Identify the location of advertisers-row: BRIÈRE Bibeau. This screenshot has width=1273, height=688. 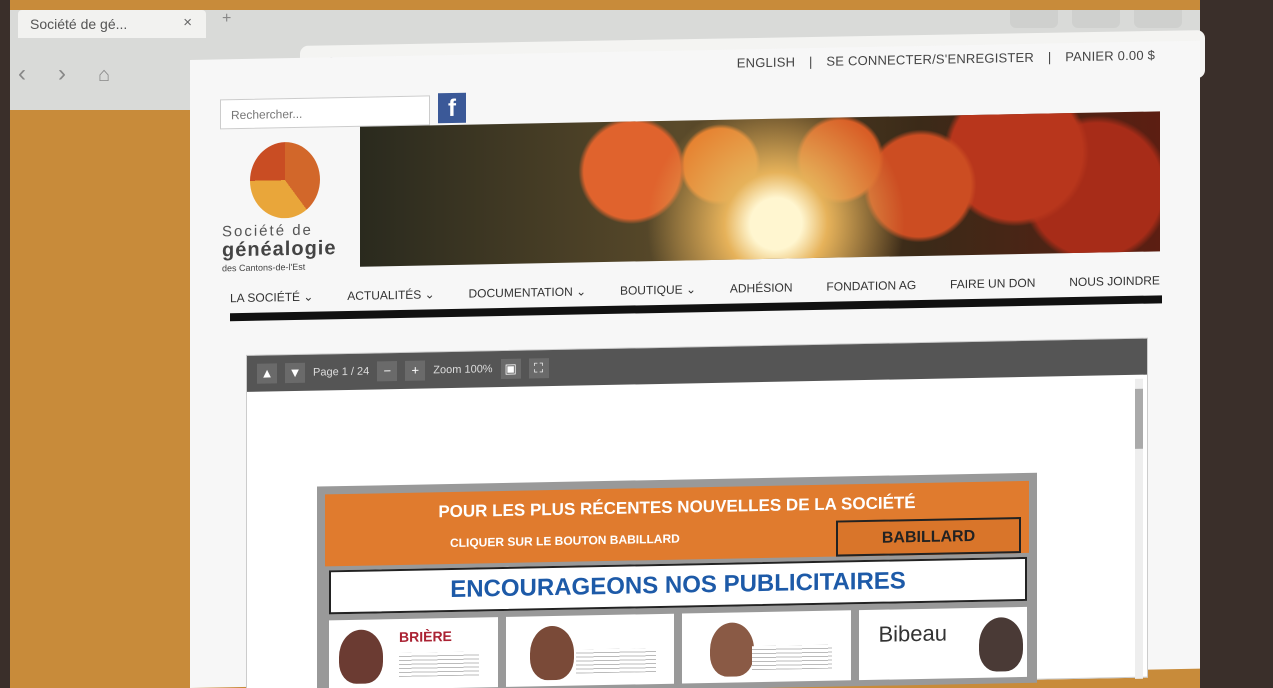
(678, 647).